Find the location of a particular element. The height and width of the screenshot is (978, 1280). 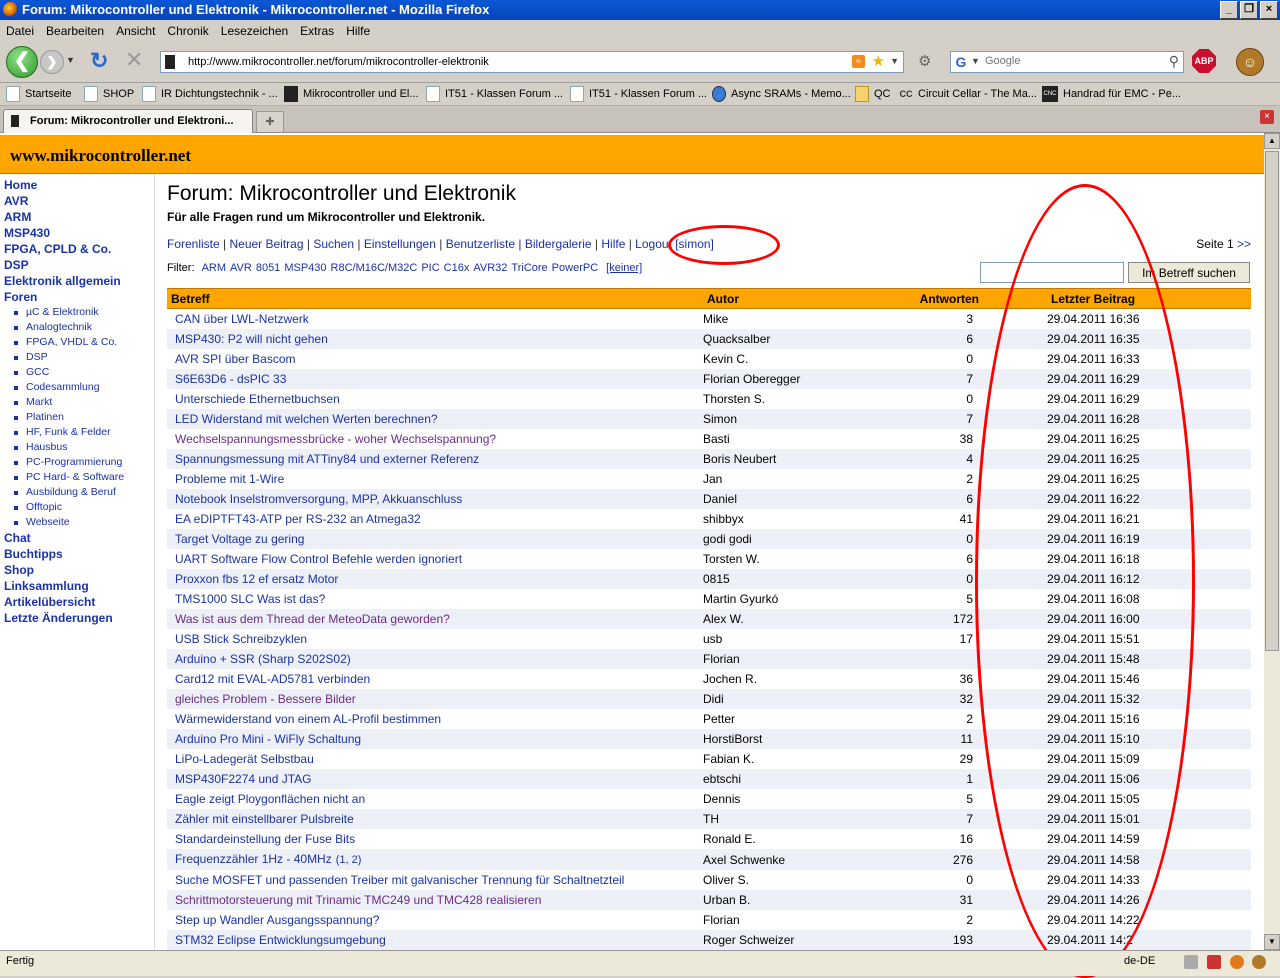

scroll-down-icon: ▼ is located at coordinates (1272, 942).